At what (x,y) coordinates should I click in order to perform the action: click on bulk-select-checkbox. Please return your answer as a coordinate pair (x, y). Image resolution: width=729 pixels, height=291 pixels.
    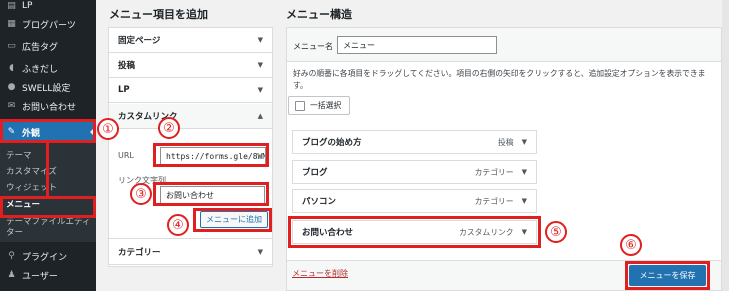
    Looking at the image, I should click on (300, 105).